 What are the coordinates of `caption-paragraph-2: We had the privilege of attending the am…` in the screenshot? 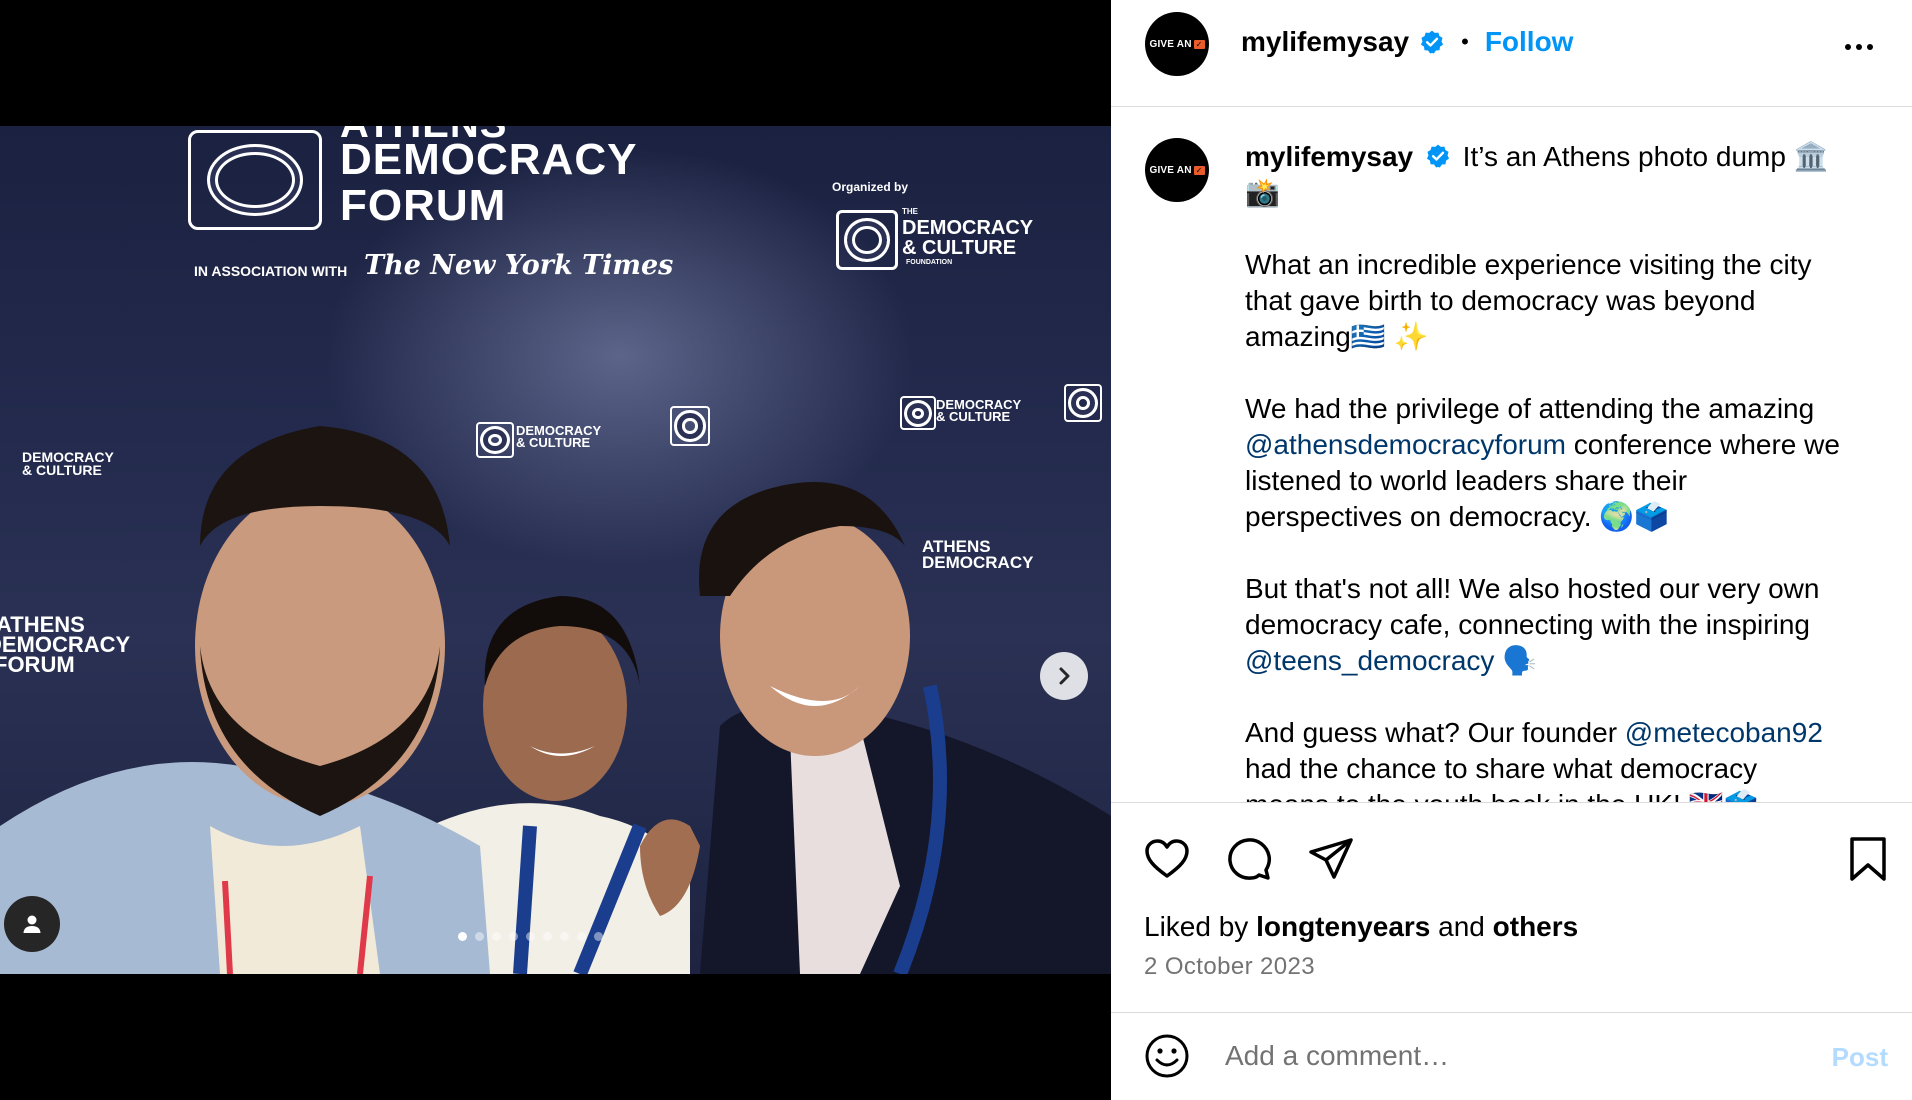 It's located at (1545, 463).